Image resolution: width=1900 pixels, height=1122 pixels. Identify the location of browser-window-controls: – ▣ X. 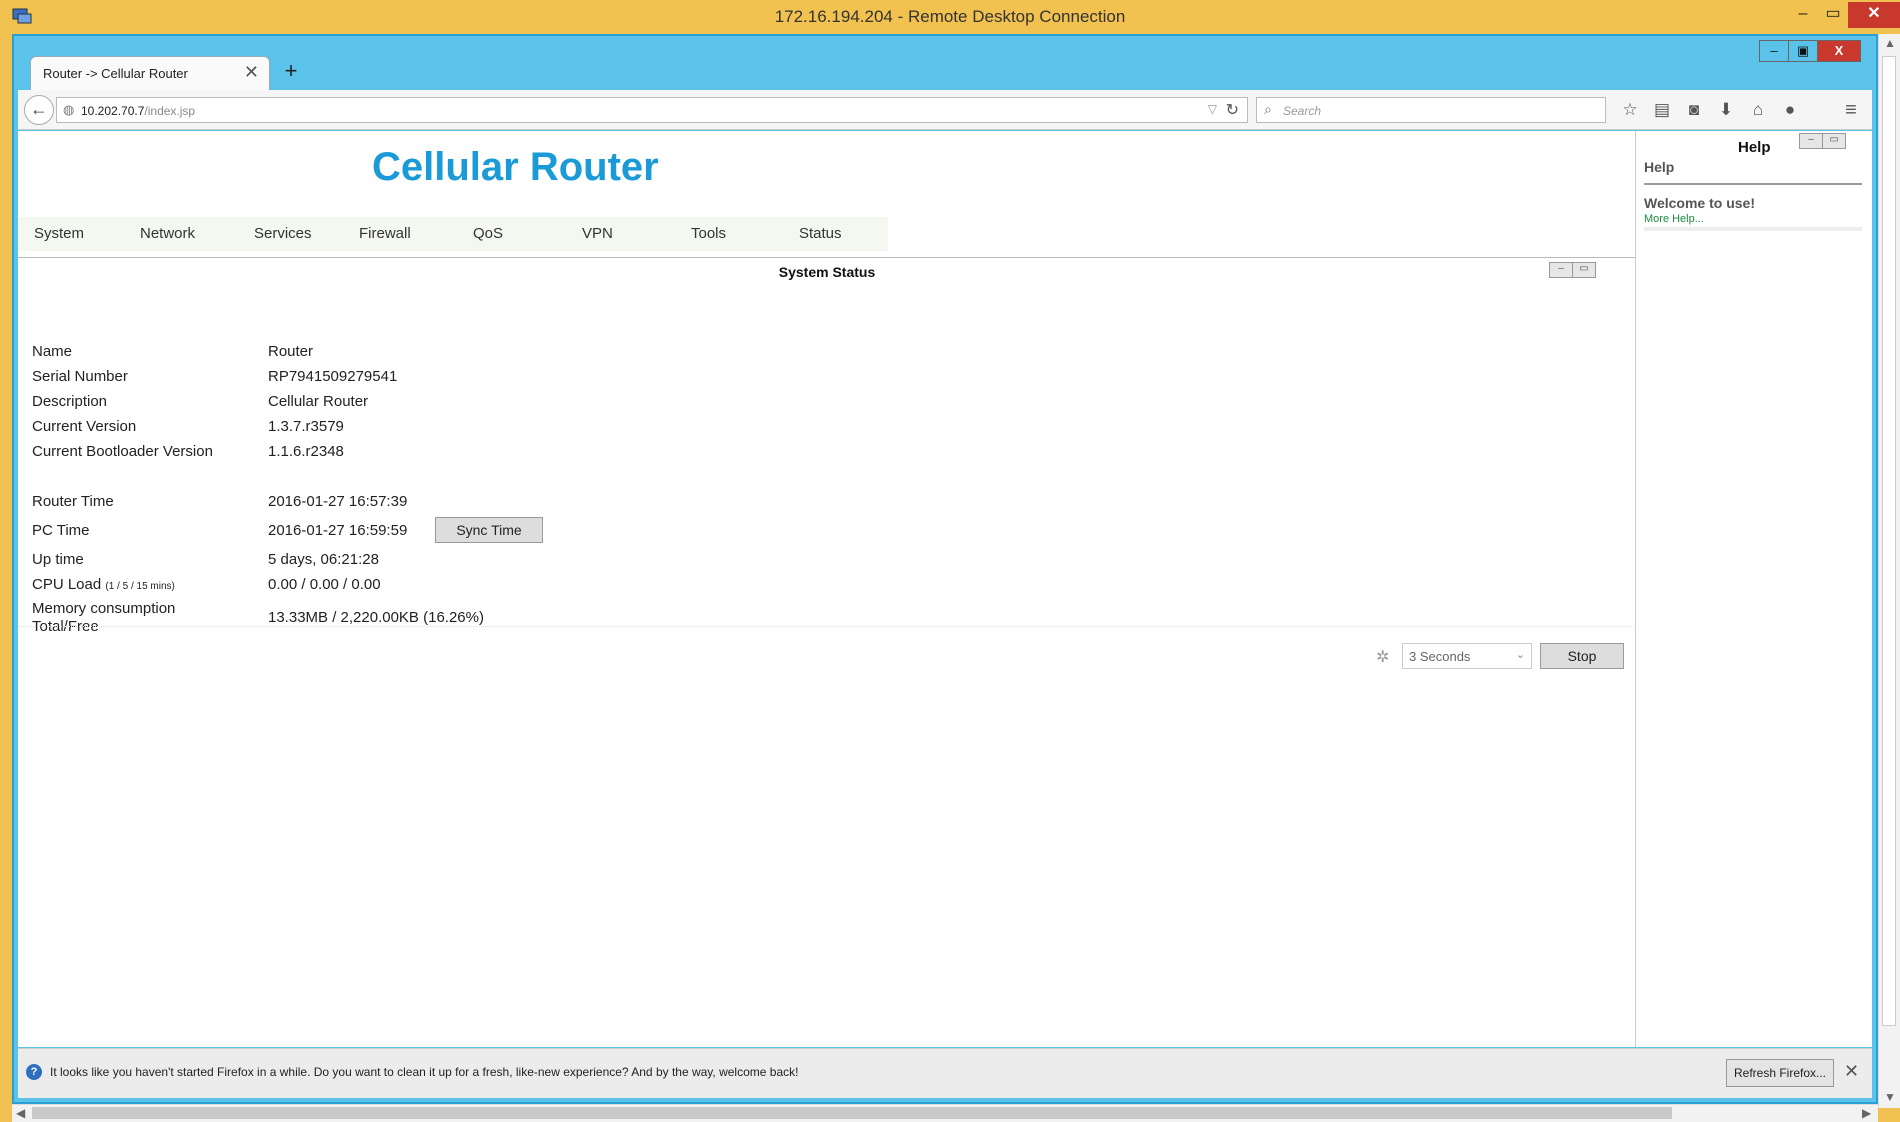
(1810, 52).